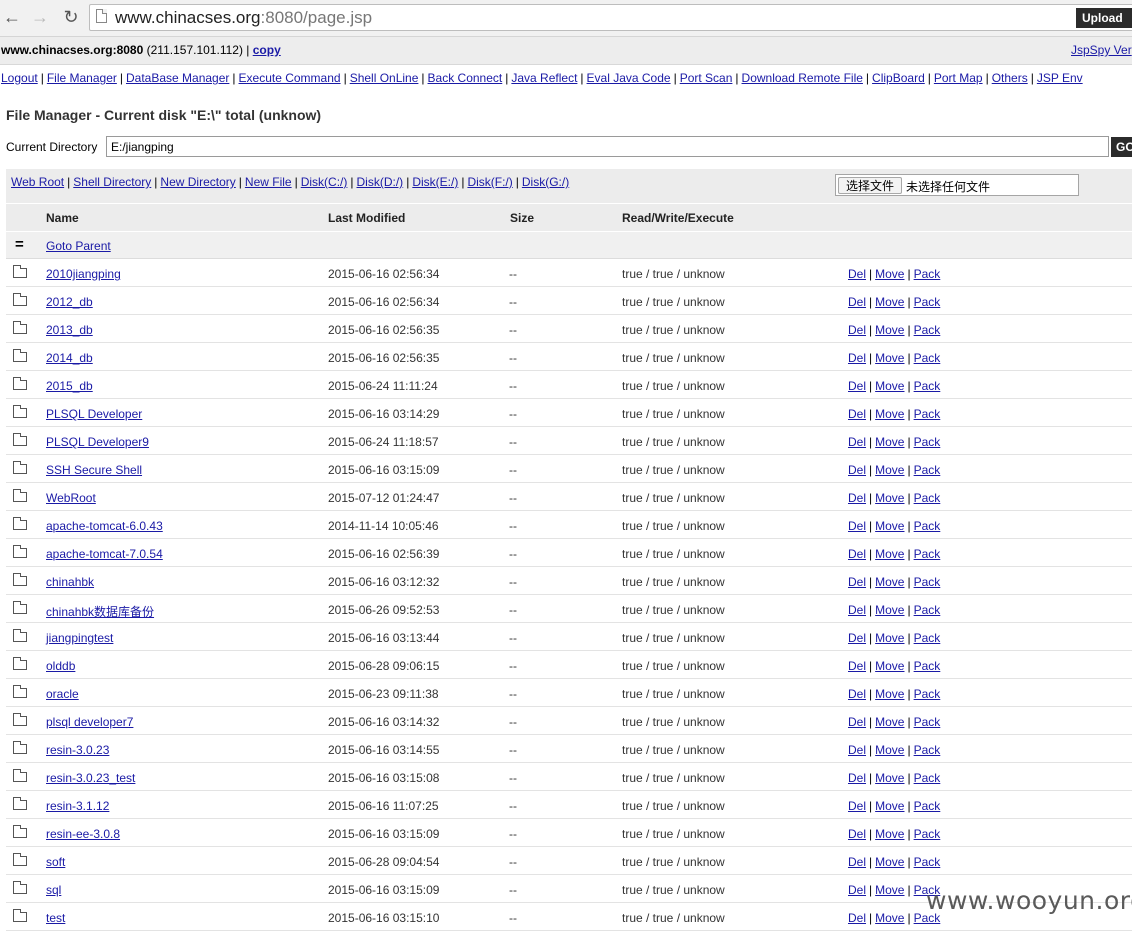 The height and width of the screenshot is (931, 1132). What do you see at coordinates (40, 17) in the screenshot?
I see `forward-arrow-icon: →` at bounding box center [40, 17].